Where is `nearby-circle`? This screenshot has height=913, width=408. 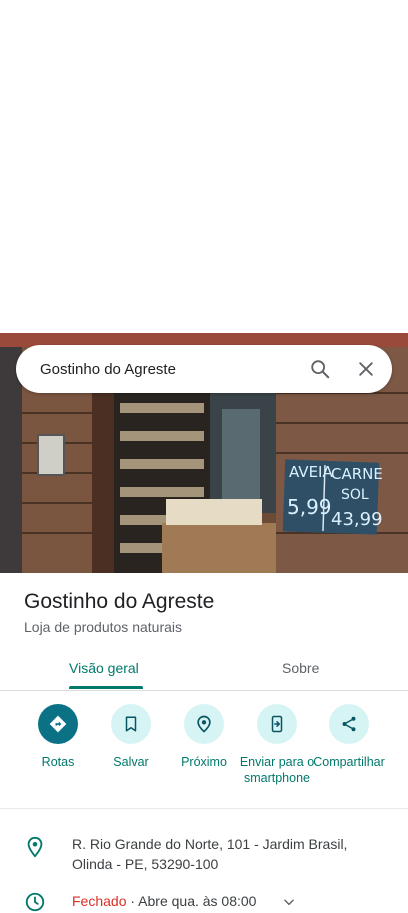 nearby-circle is located at coordinates (204, 724).